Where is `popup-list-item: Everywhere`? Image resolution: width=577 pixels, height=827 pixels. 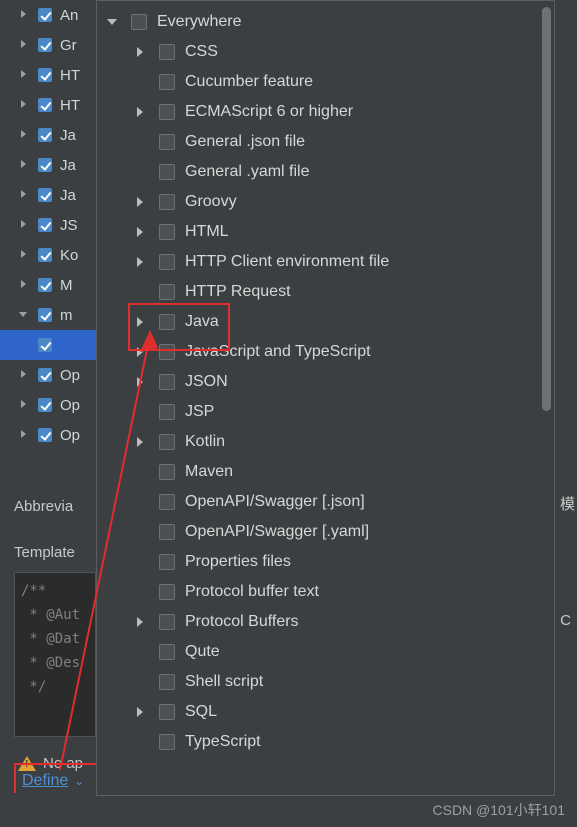 popup-list-item: Everywhere is located at coordinates (173, 22).